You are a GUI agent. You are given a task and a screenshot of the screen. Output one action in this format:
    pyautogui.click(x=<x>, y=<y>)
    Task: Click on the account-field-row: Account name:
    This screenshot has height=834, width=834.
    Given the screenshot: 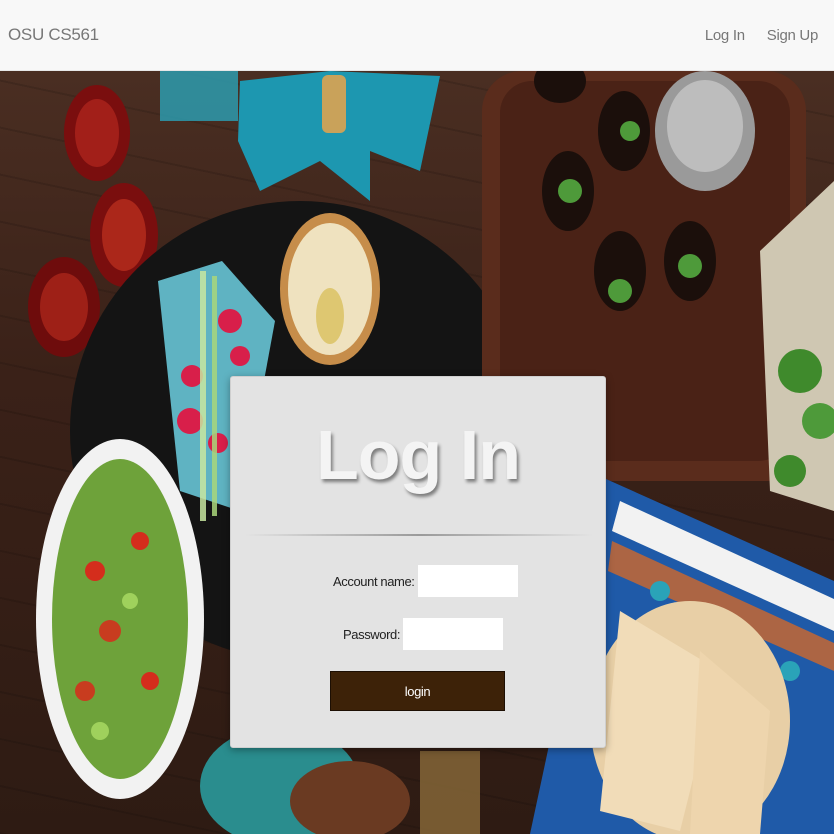 What is the action you would take?
    pyautogui.click(x=425, y=581)
    